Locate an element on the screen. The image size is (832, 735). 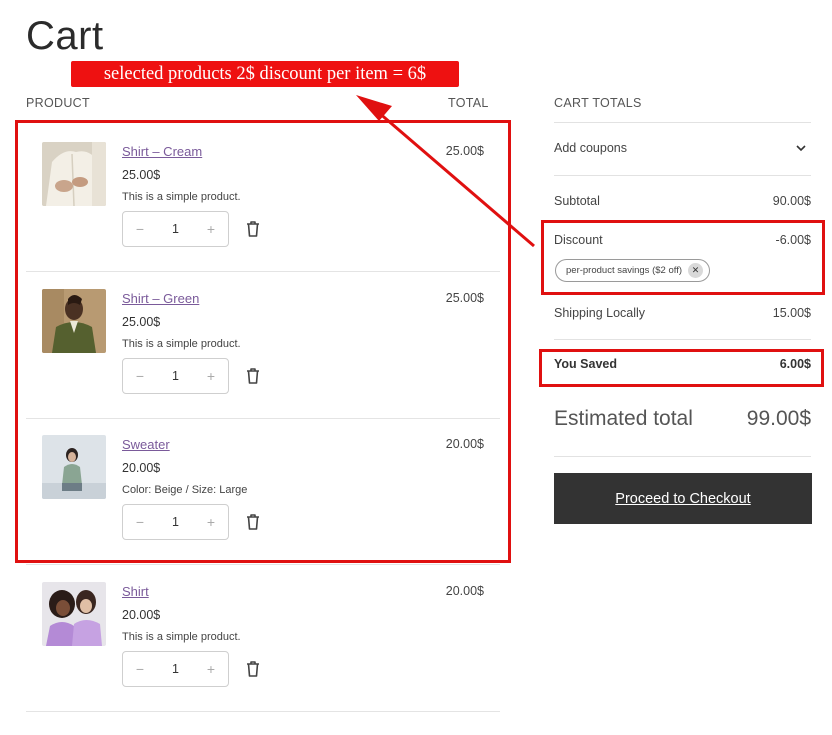
coupon-chip-label: per-product savings ($2 off) is located at coordinates (624, 270).